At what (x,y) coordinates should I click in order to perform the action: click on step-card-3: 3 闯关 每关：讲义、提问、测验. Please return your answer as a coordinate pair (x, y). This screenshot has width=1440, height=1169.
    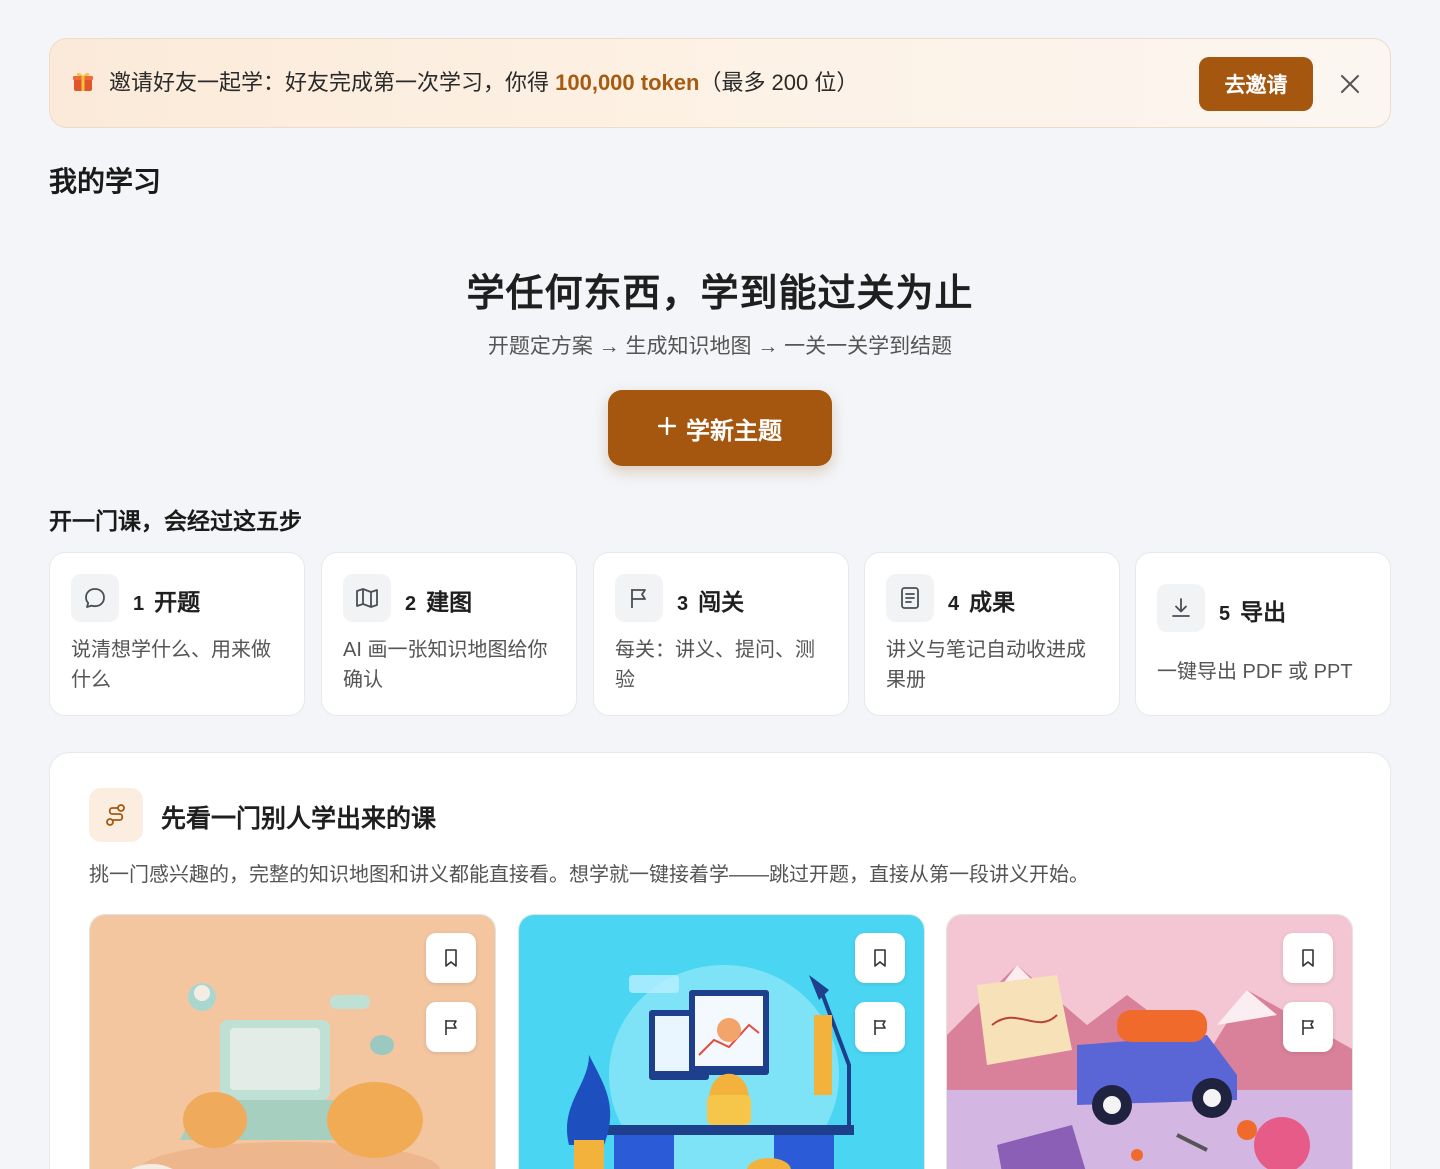
    Looking at the image, I should click on (721, 634).